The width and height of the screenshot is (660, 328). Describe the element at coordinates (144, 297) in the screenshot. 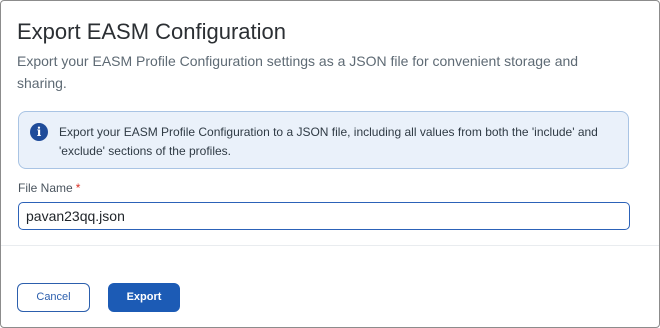

I see `export-button: Export` at that location.